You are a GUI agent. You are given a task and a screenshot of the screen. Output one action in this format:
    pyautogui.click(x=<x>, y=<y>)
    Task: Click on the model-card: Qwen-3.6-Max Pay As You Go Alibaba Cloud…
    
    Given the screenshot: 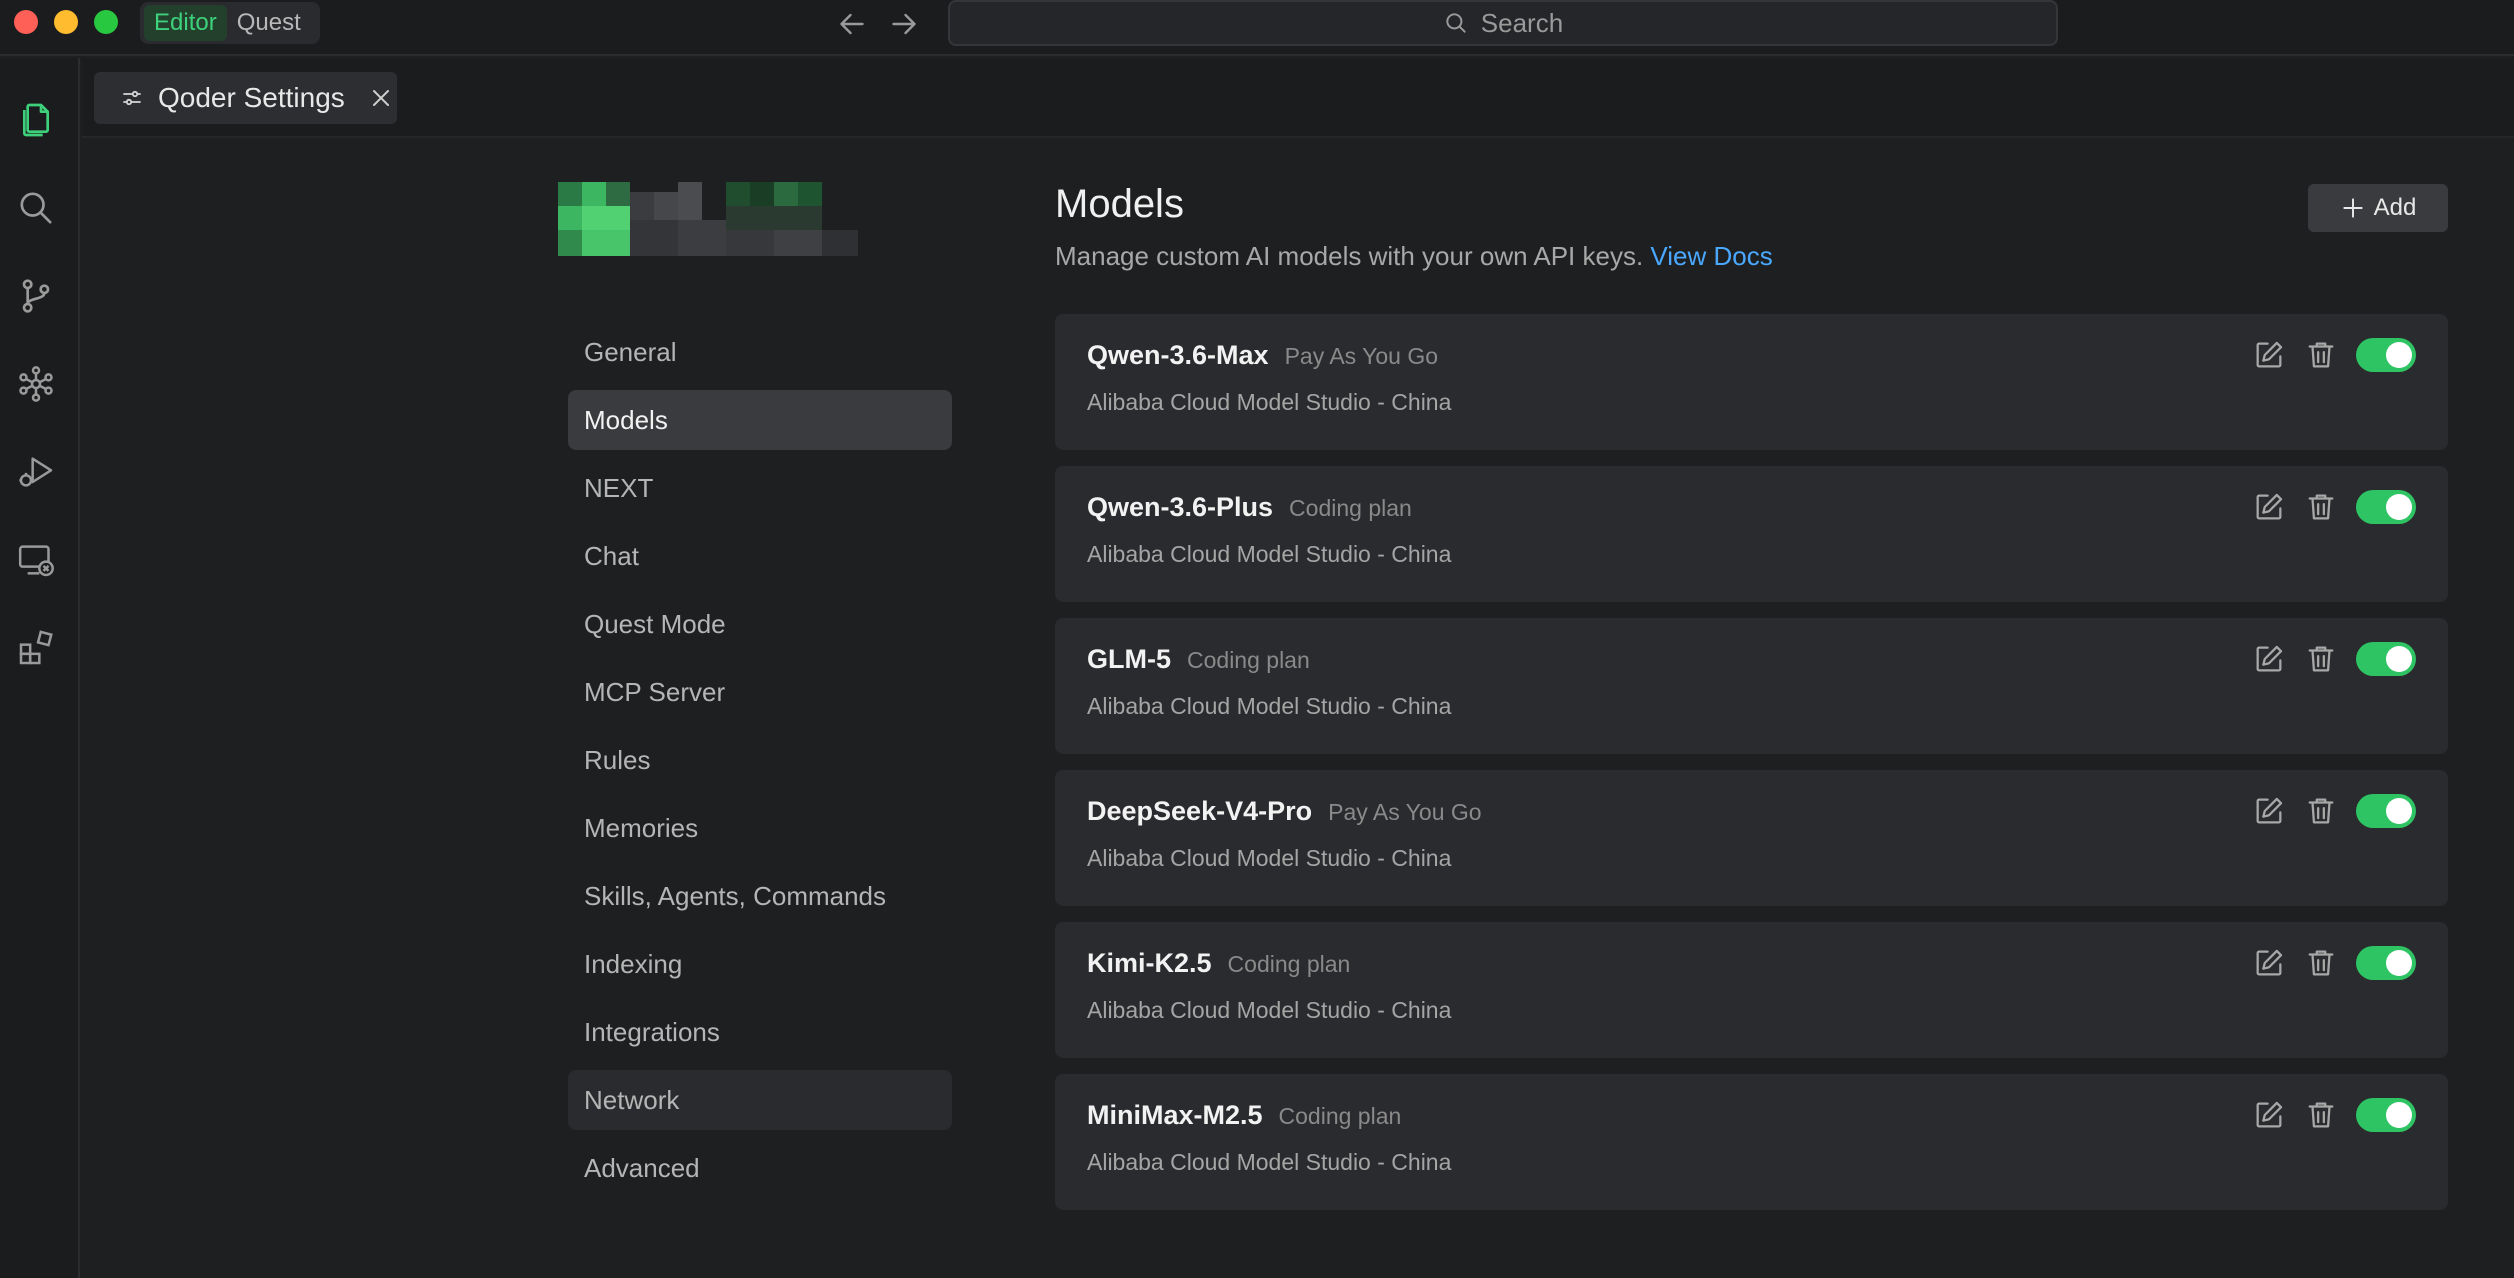 What is the action you would take?
    pyautogui.click(x=1751, y=382)
    